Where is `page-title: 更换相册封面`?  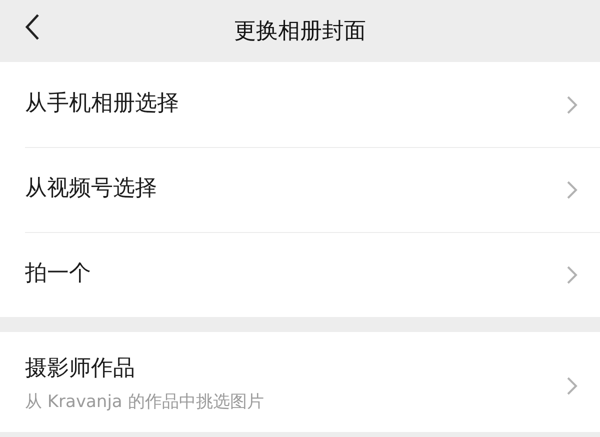 page-title: 更换相册封面 is located at coordinates (300, 32).